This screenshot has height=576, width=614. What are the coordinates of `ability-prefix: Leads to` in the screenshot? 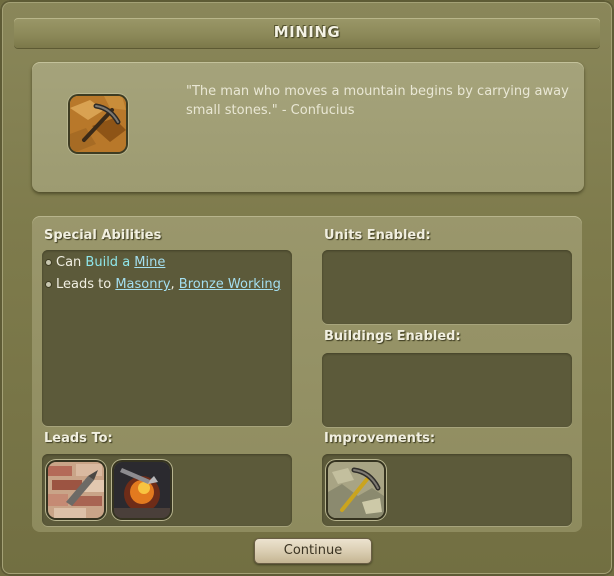 It's located at (86, 284).